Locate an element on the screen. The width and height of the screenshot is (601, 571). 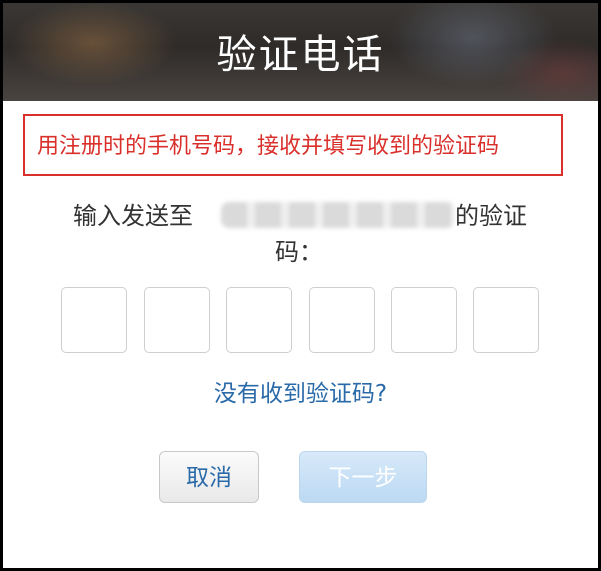
masked-phone-number is located at coordinates (338, 215).